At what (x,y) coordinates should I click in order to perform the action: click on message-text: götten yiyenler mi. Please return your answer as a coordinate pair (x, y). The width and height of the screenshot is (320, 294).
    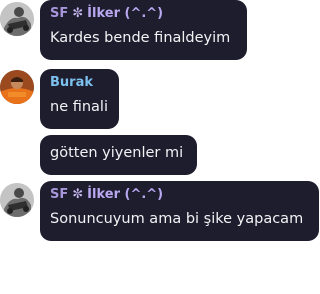
    Looking at the image, I should click on (117, 153).